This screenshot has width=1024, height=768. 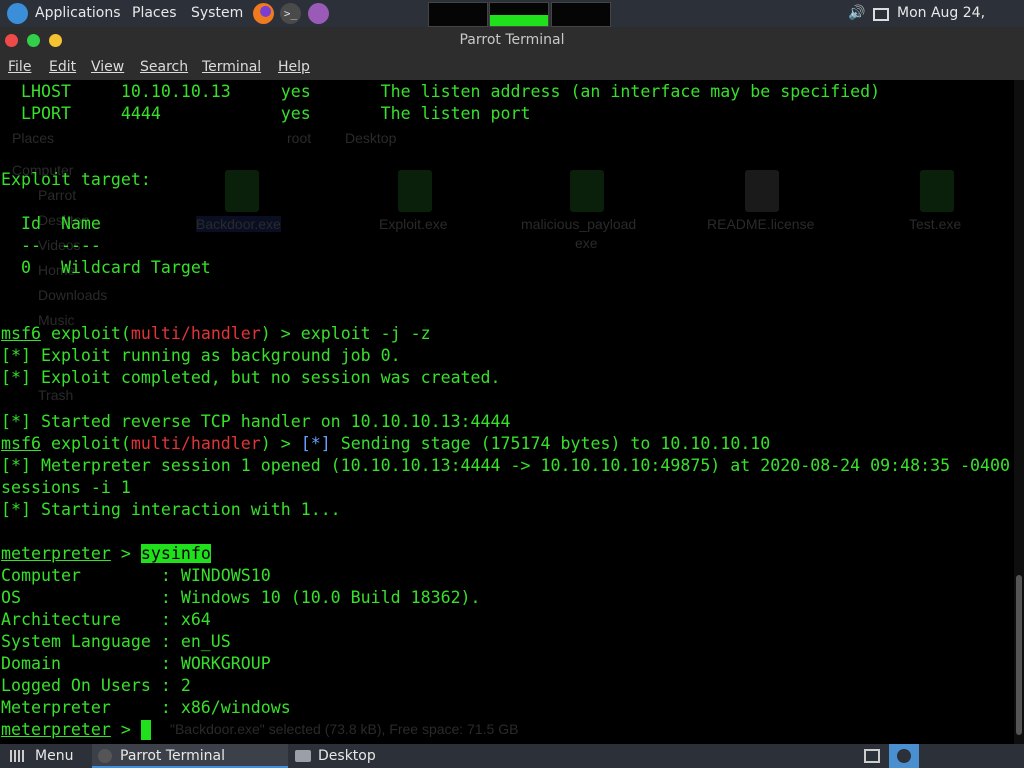 I want to click on parrot-logo-icon, so click(x=17, y=13).